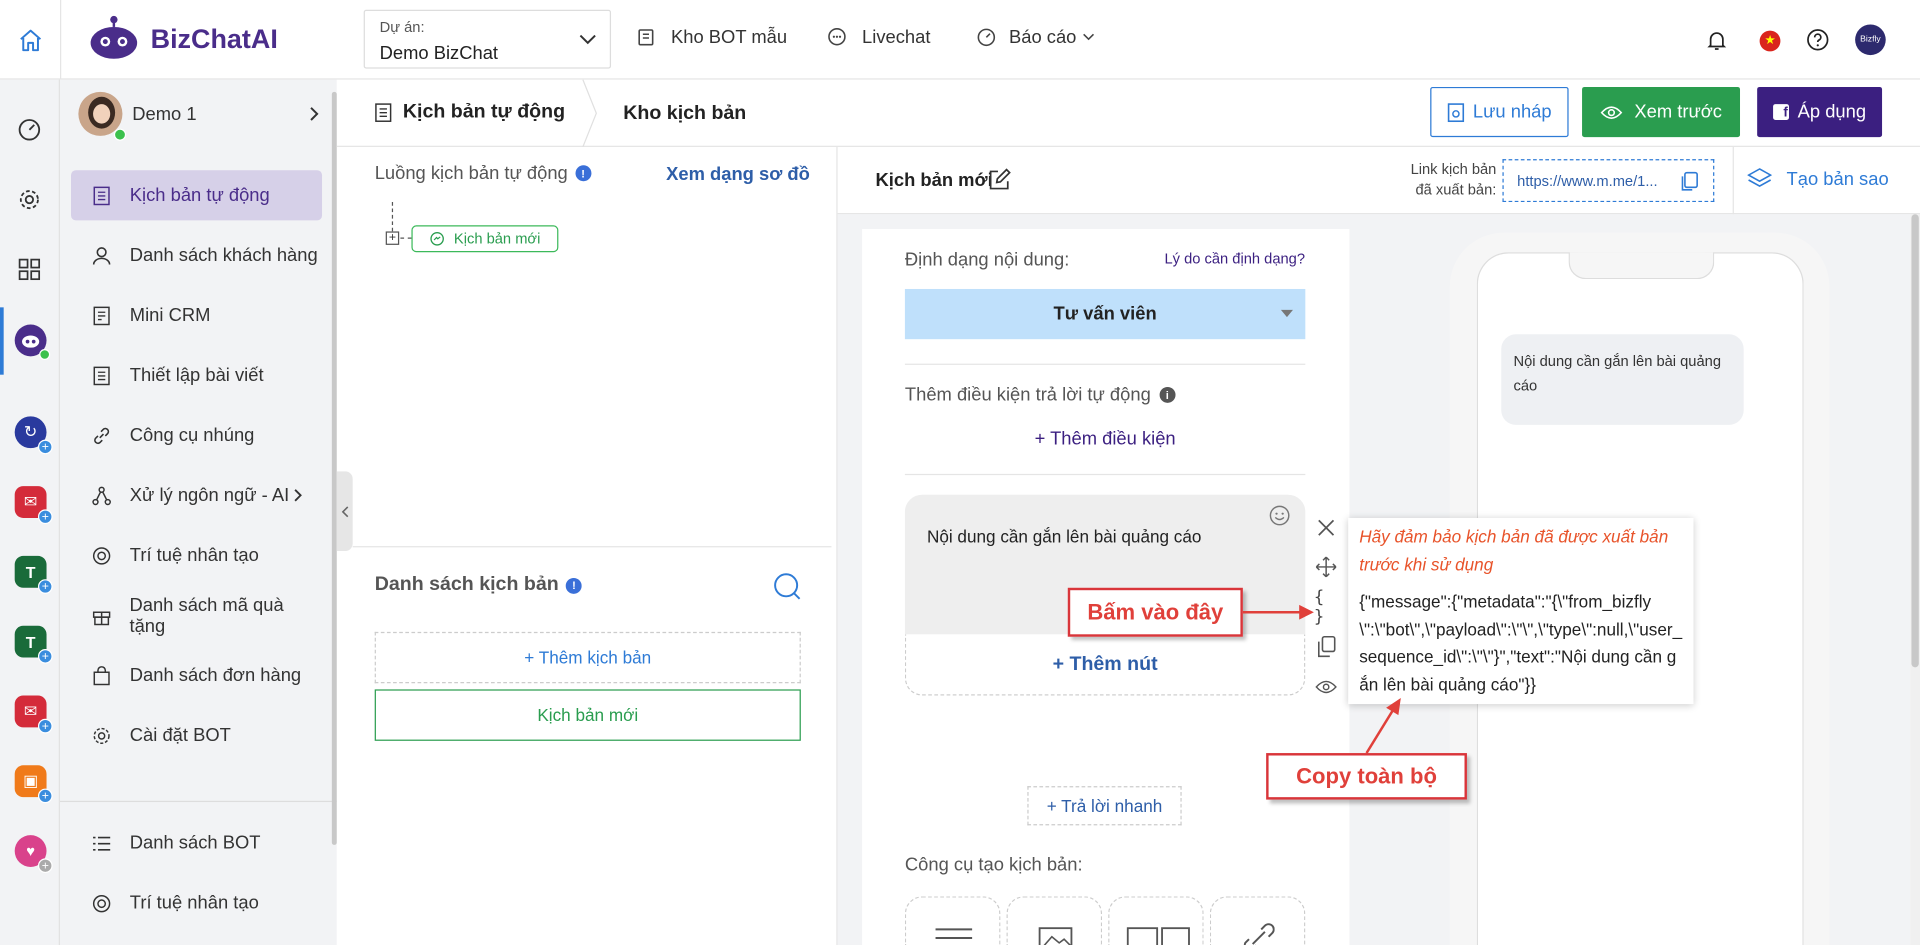 This screenshot has width=1920, height=945. What do you see at coordinates (1915, 579) in the screenshot?
I see `editor-scrollbar` at bounding box center [1915, 579].